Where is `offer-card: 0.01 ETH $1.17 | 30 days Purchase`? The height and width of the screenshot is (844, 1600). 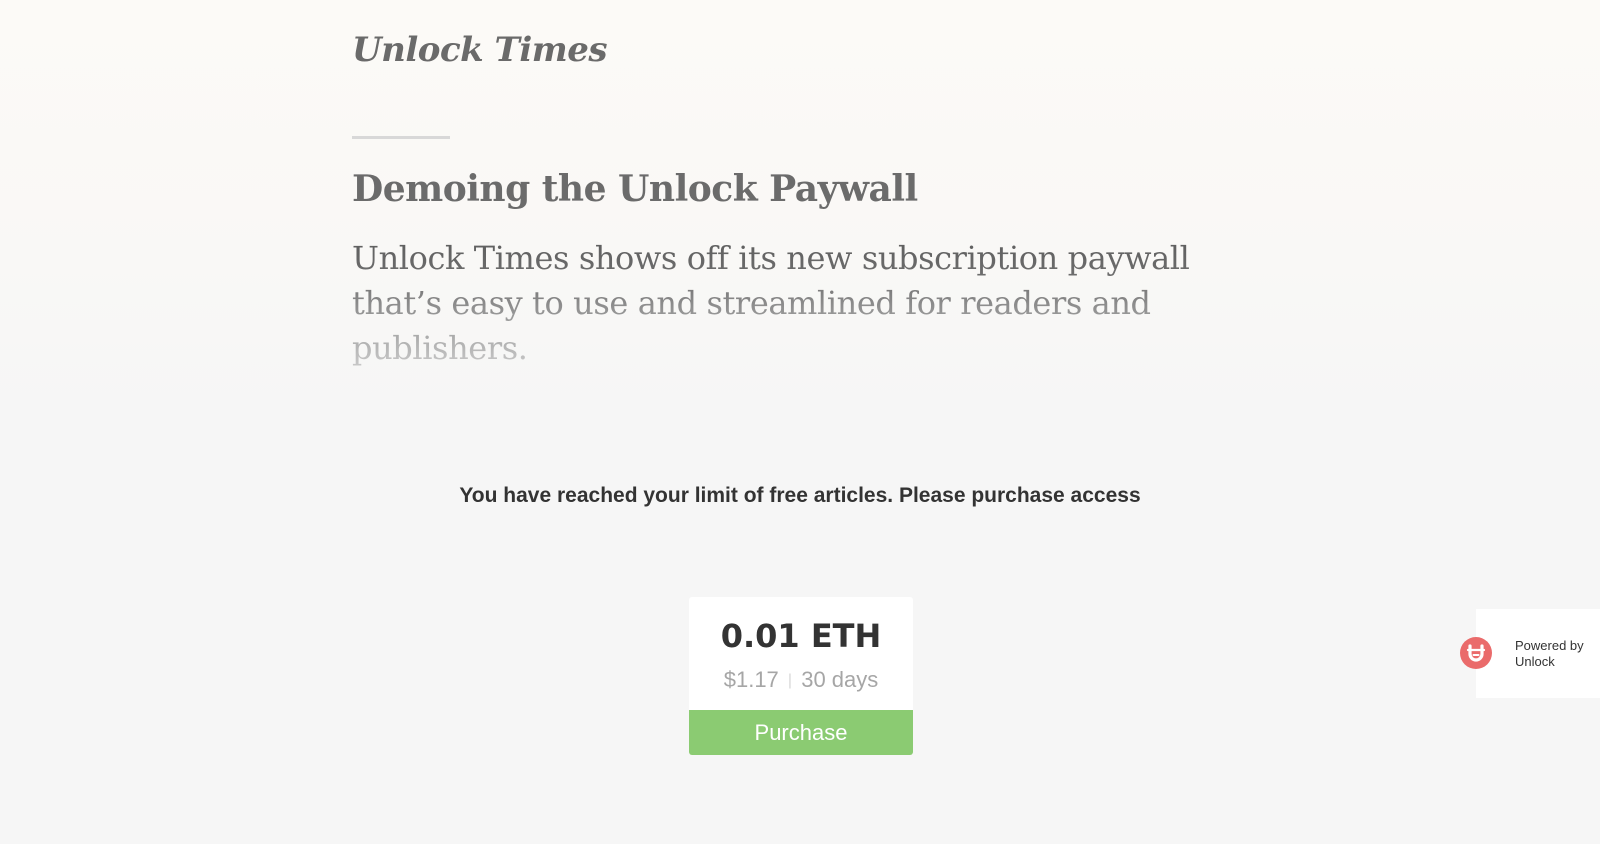 offer-card: 0.01 ETH $1.17 | 30 days Purchase is located at coordinates (801, 676).